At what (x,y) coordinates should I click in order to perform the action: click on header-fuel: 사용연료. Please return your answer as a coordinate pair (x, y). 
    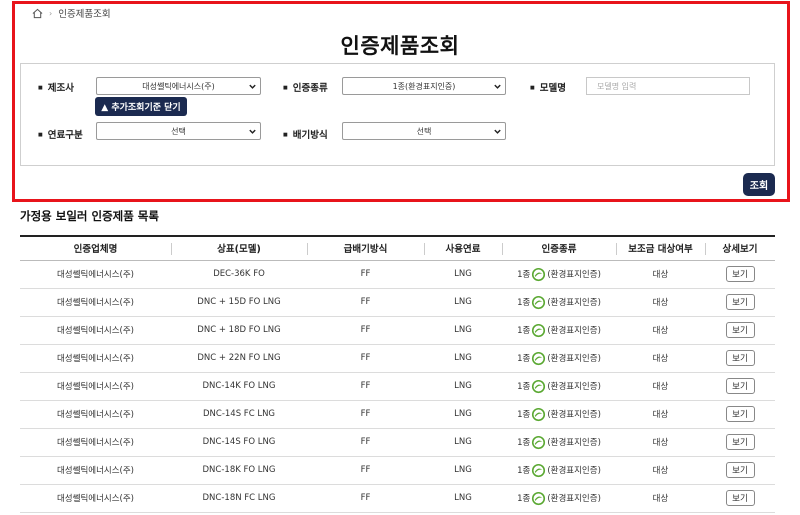
    Looking at the image, I should click on (463, 248).